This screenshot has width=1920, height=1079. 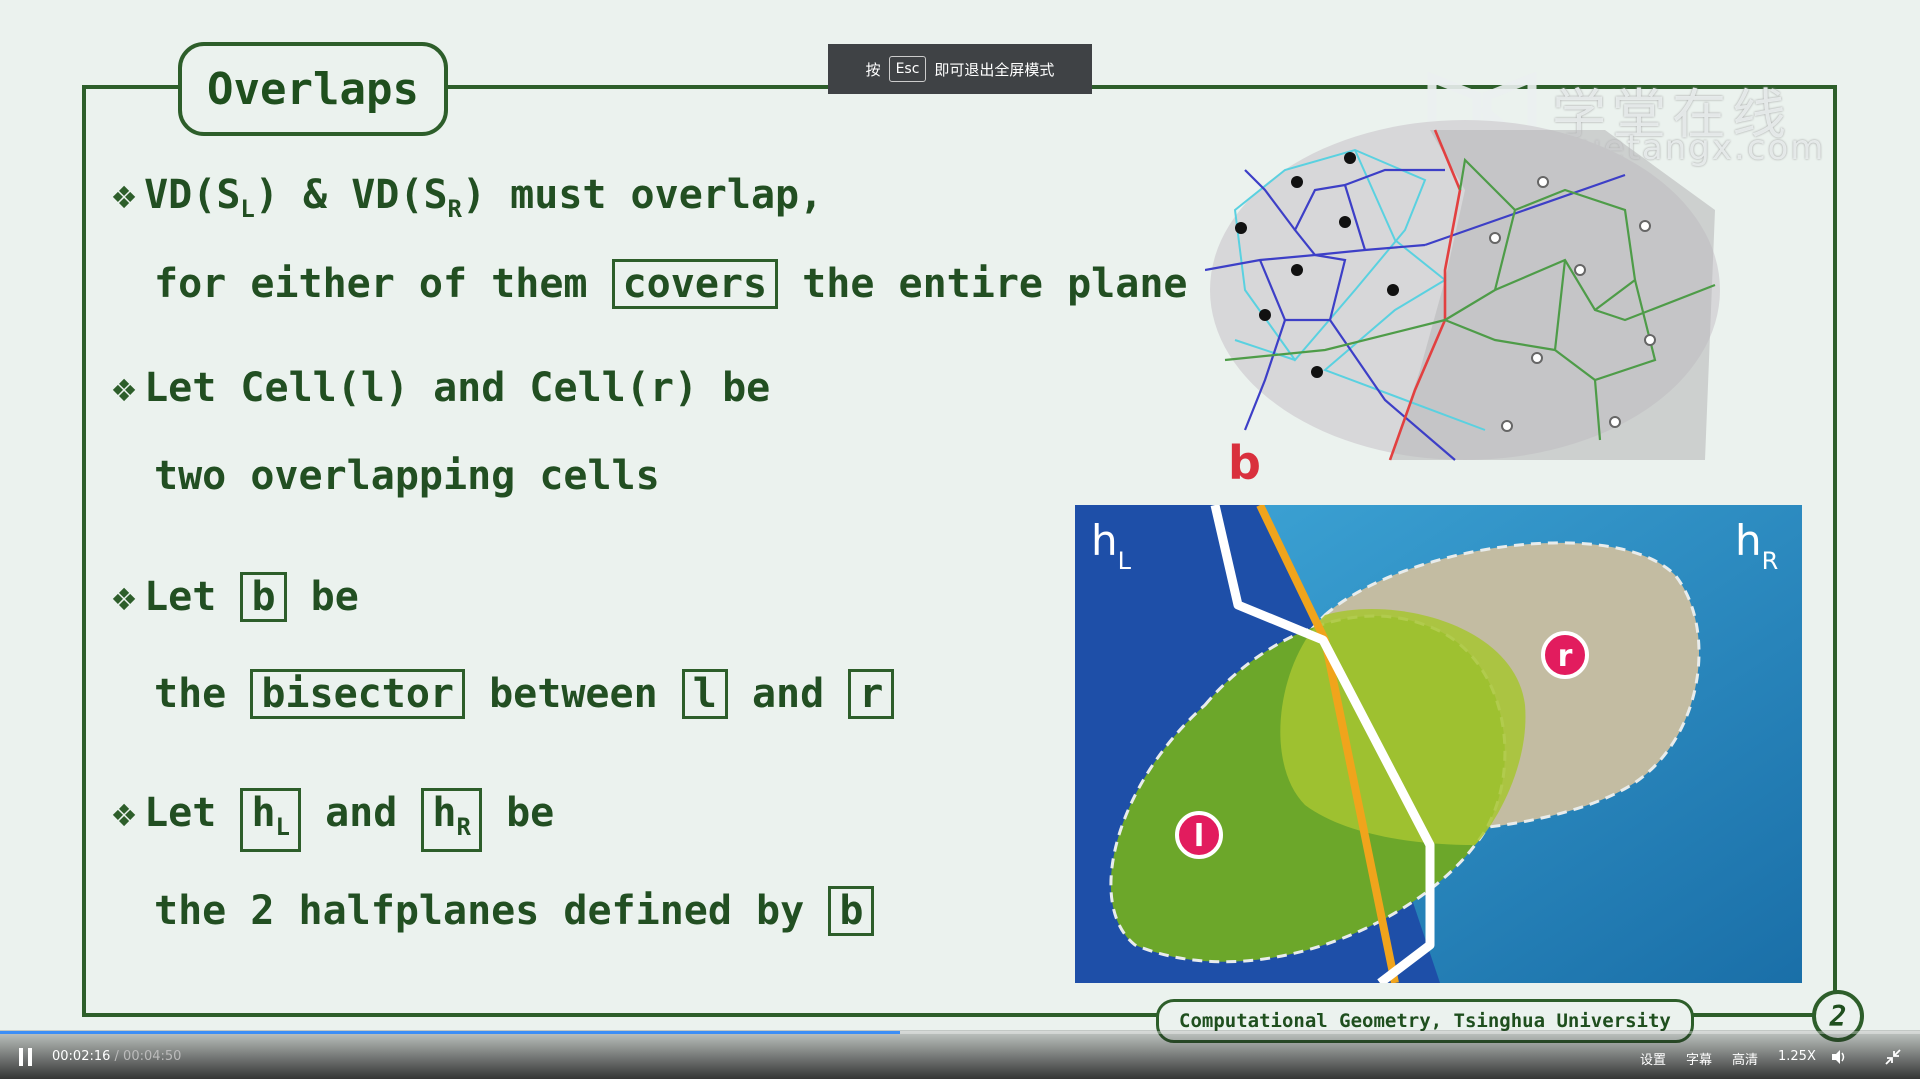 I want to click on line-7: ❖ Let hL and hR be, so click(x=333, y=820).